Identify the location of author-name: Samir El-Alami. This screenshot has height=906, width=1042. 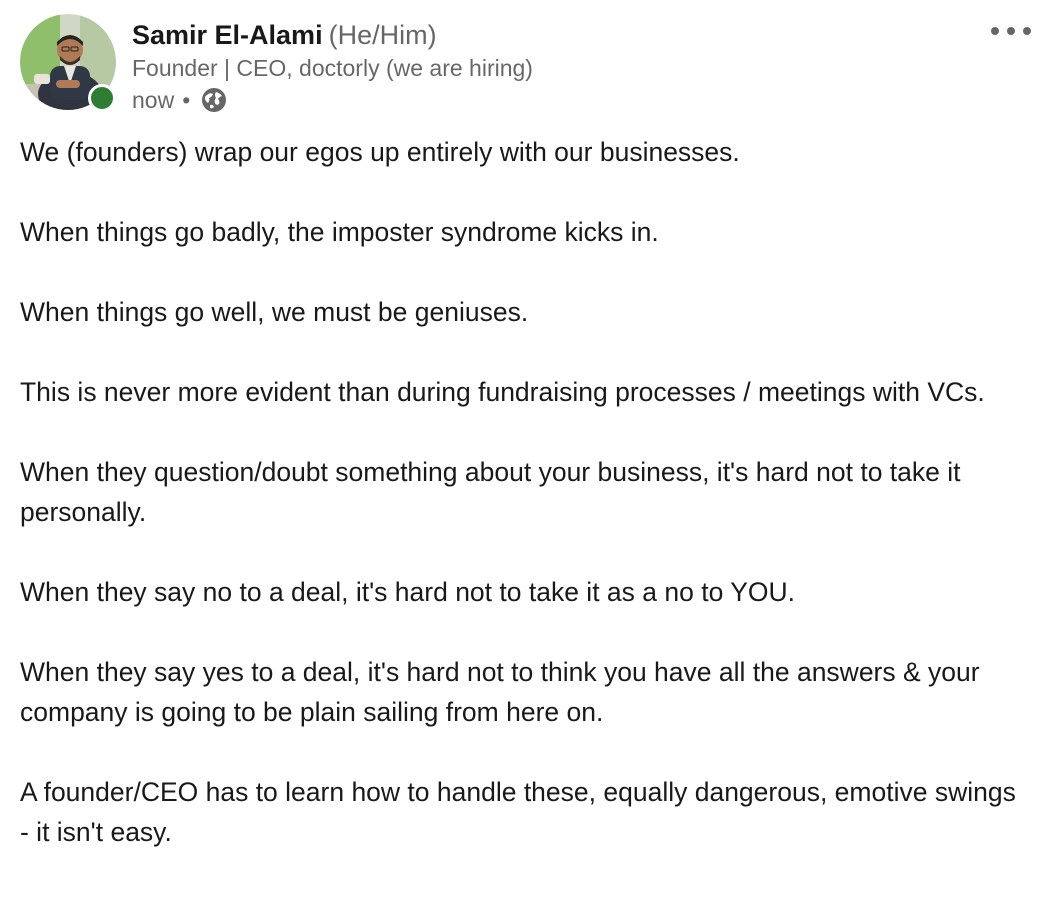
(227, 35).